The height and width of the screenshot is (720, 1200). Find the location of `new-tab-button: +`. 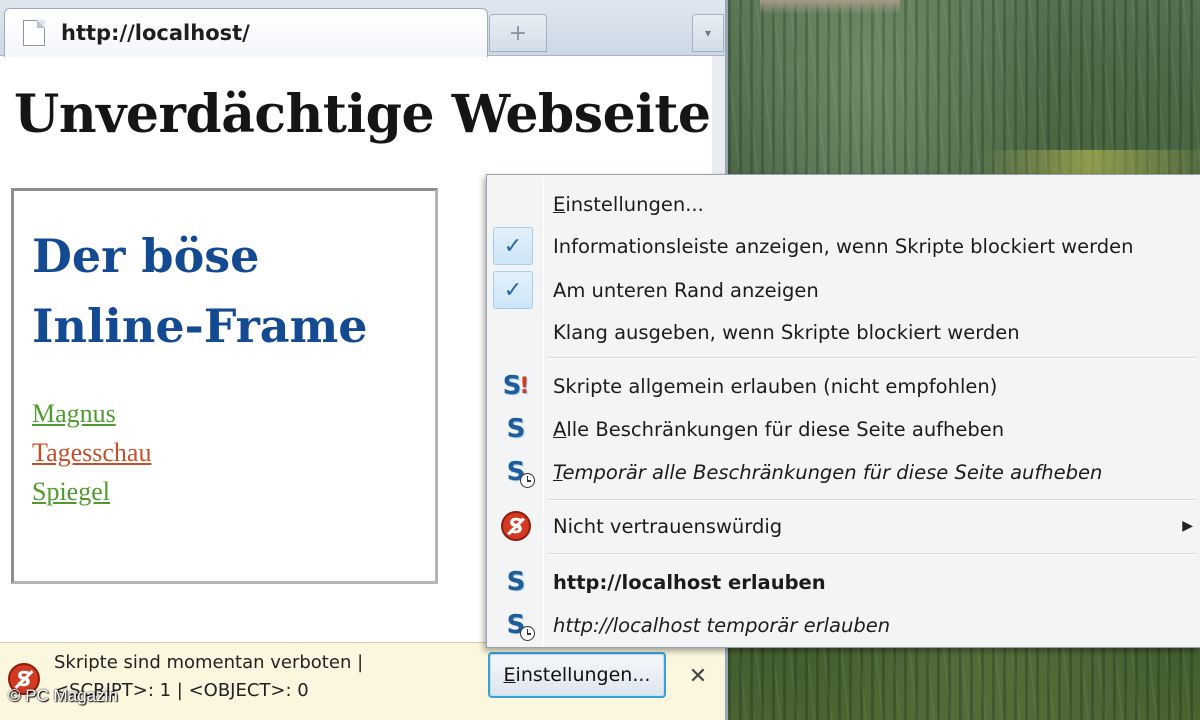

new-tab-button: + is located at coordinates (518, 33).